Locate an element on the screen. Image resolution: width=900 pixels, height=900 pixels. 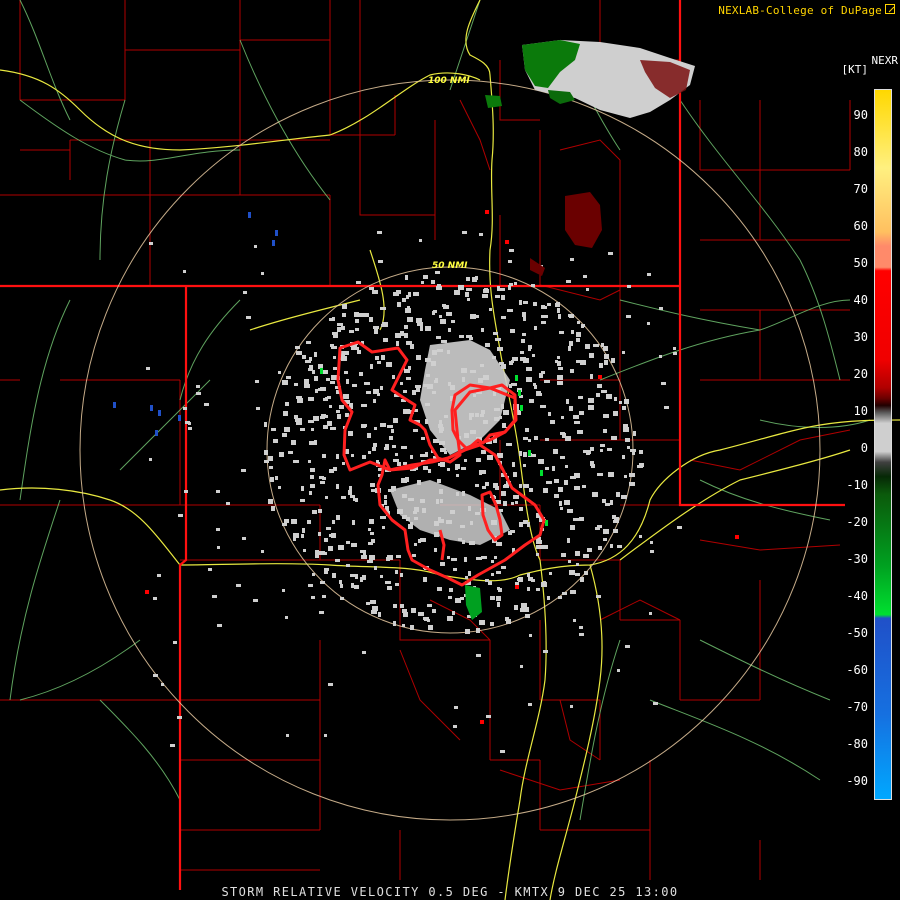
colorbar-tick-40: 40 is located at coordinates (860, 300).